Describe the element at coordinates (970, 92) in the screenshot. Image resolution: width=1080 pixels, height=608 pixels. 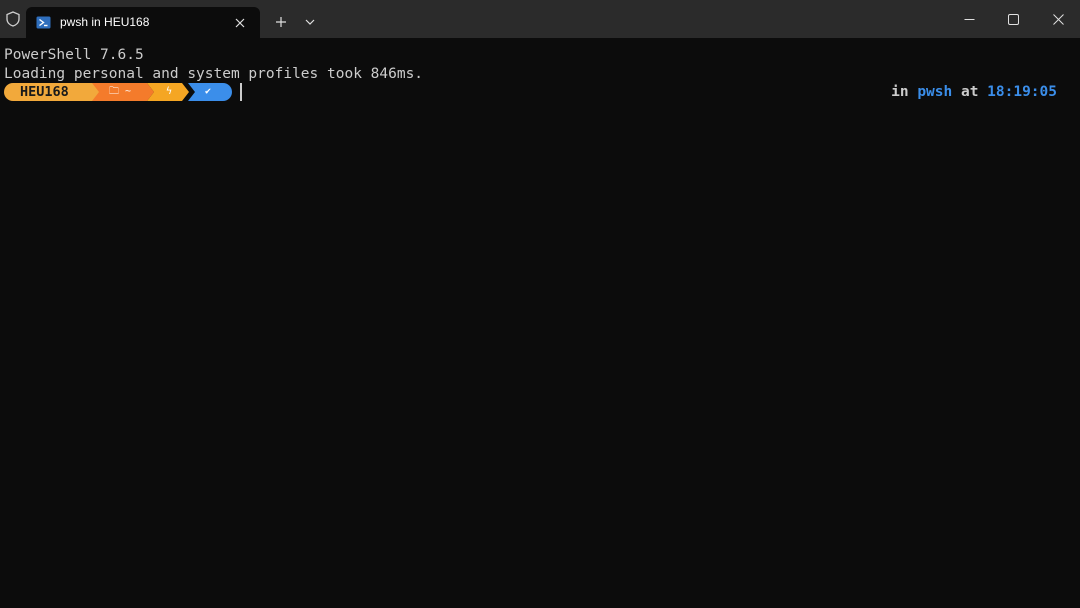
I see `right-prompt-at: at` at that location.